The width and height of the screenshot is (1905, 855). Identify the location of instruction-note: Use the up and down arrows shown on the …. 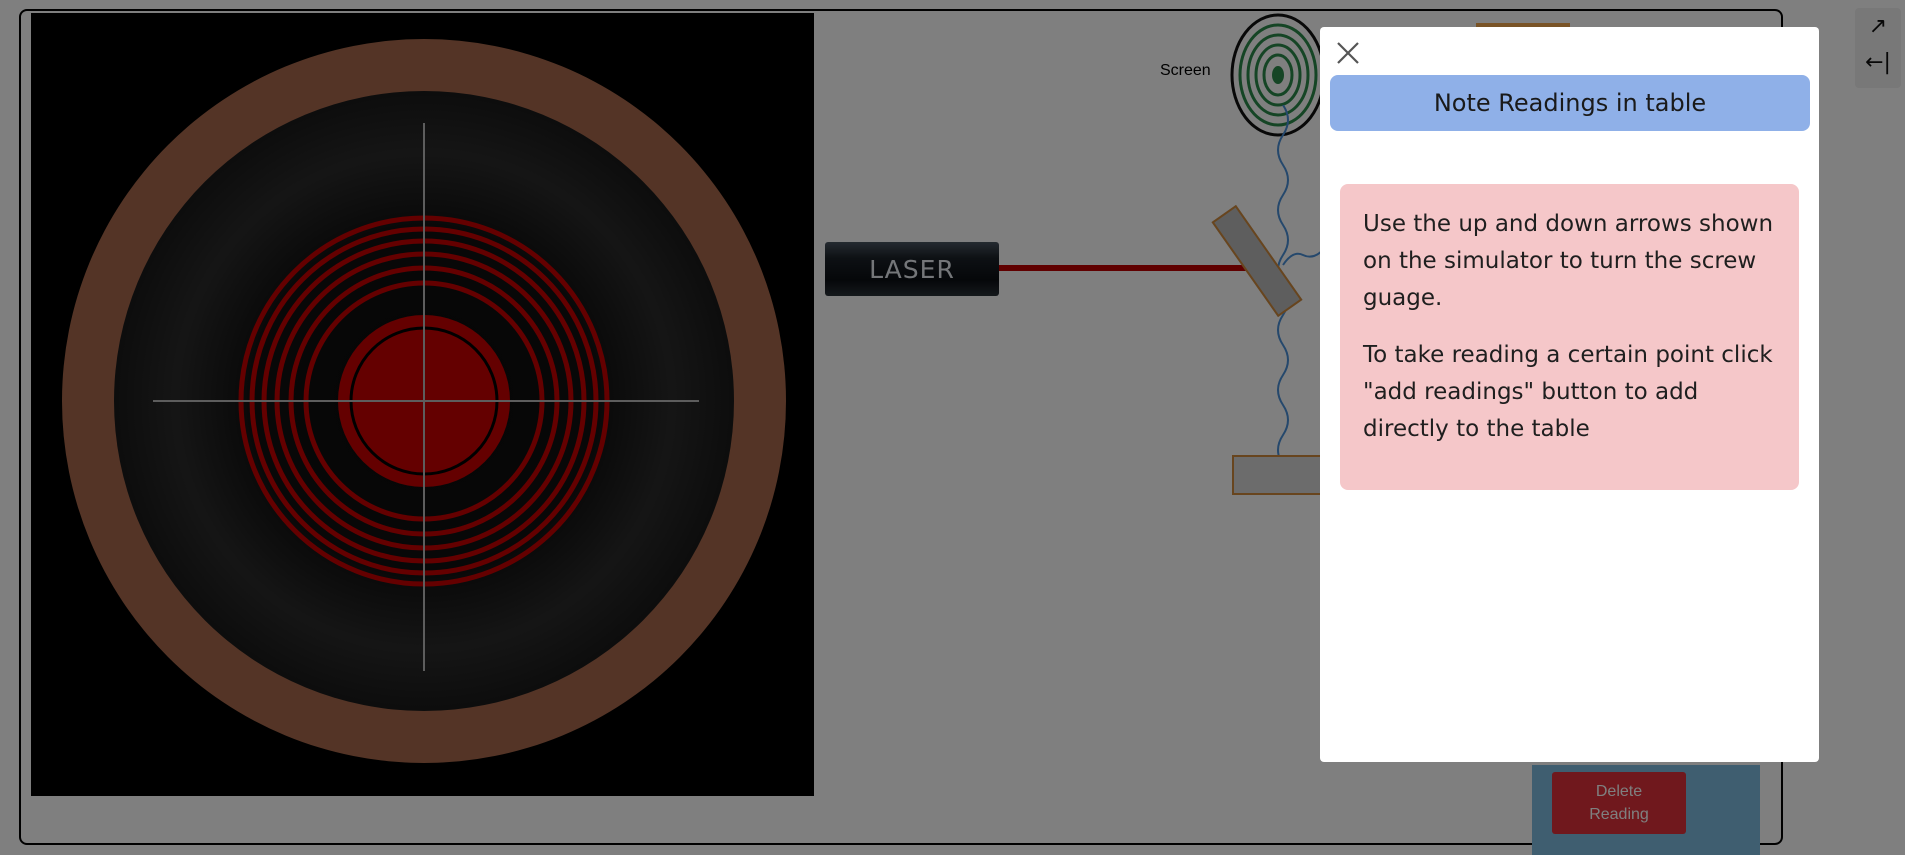
(1569, 337).